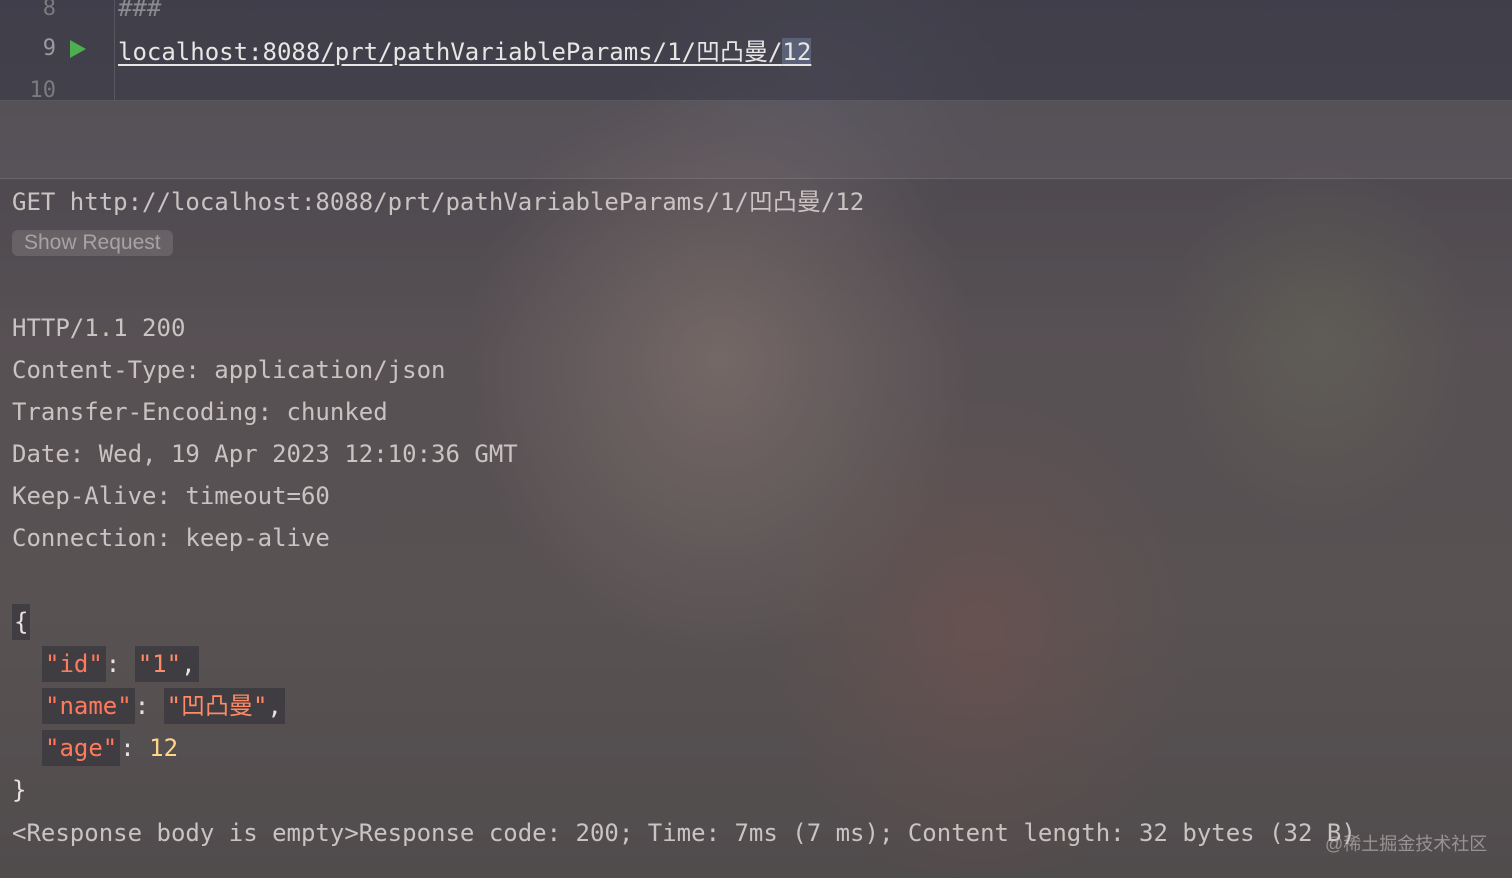  I want to click on editor-line-8: 8 ###, so click(756, 14).